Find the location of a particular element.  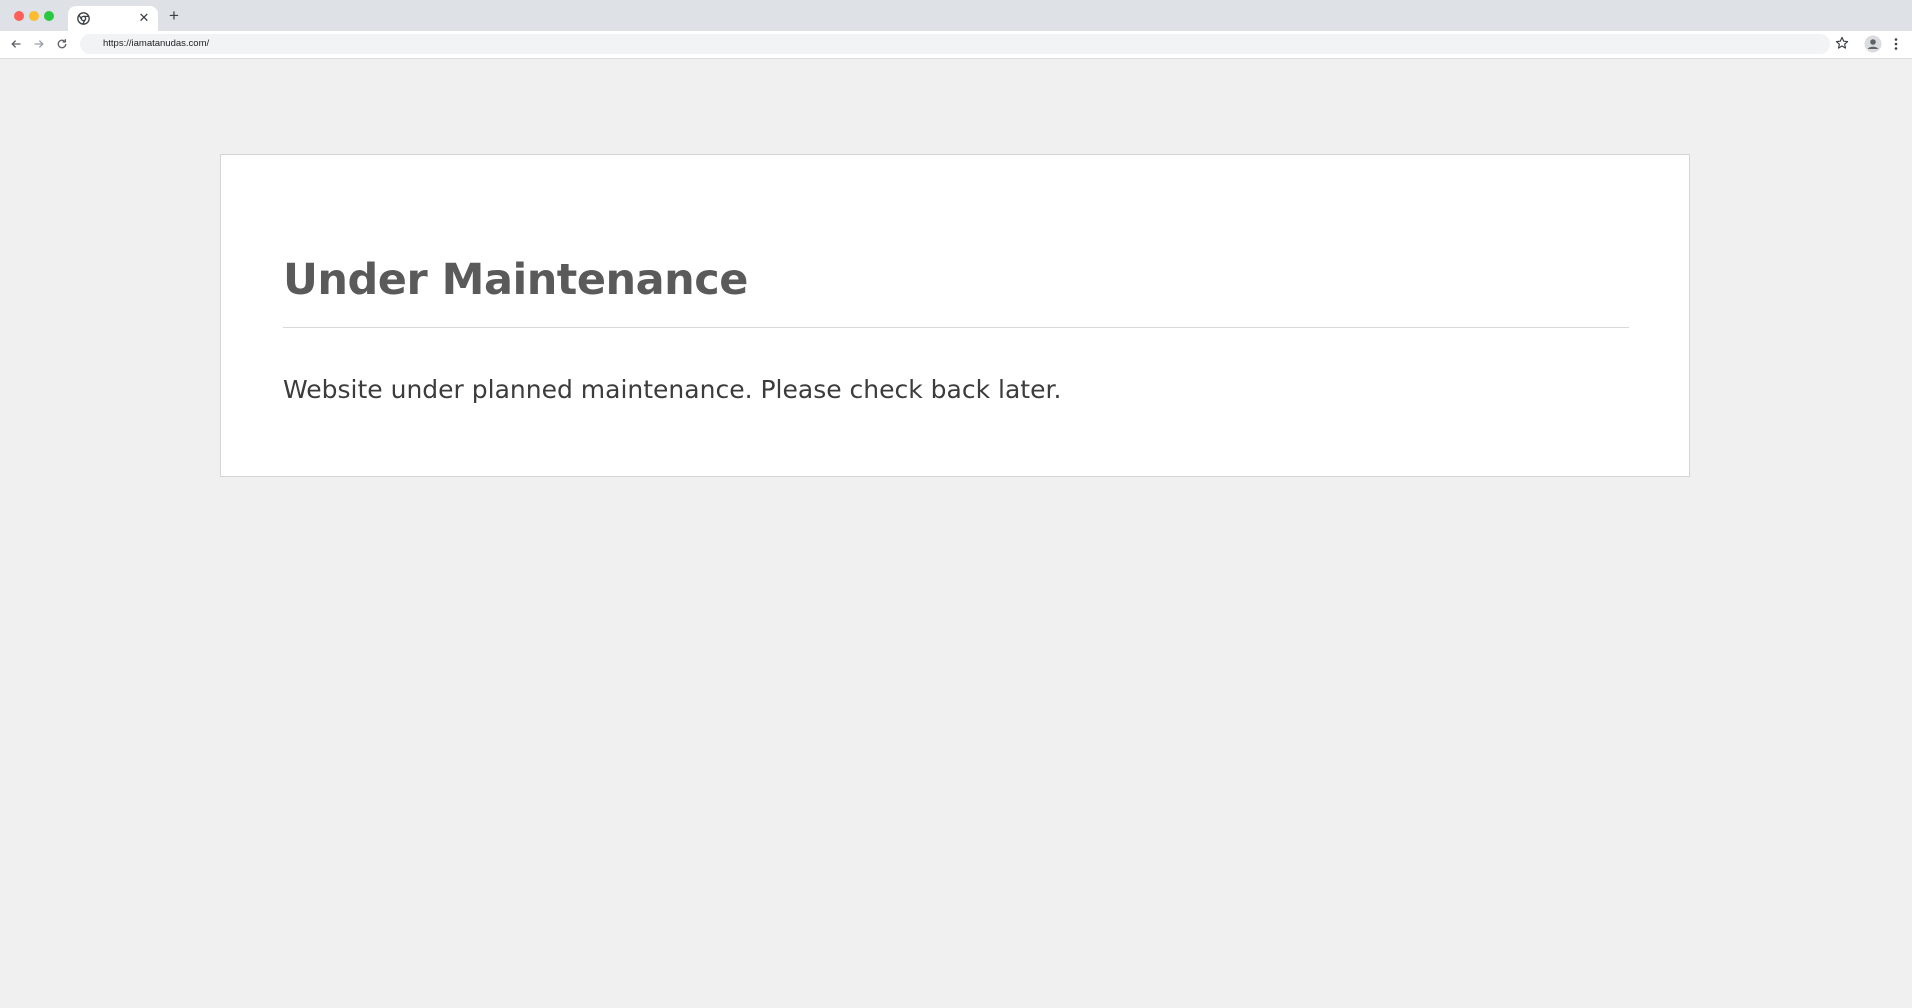

address-bar-url: https://iamatanudas.com/ is located at coordinates (156, 44).